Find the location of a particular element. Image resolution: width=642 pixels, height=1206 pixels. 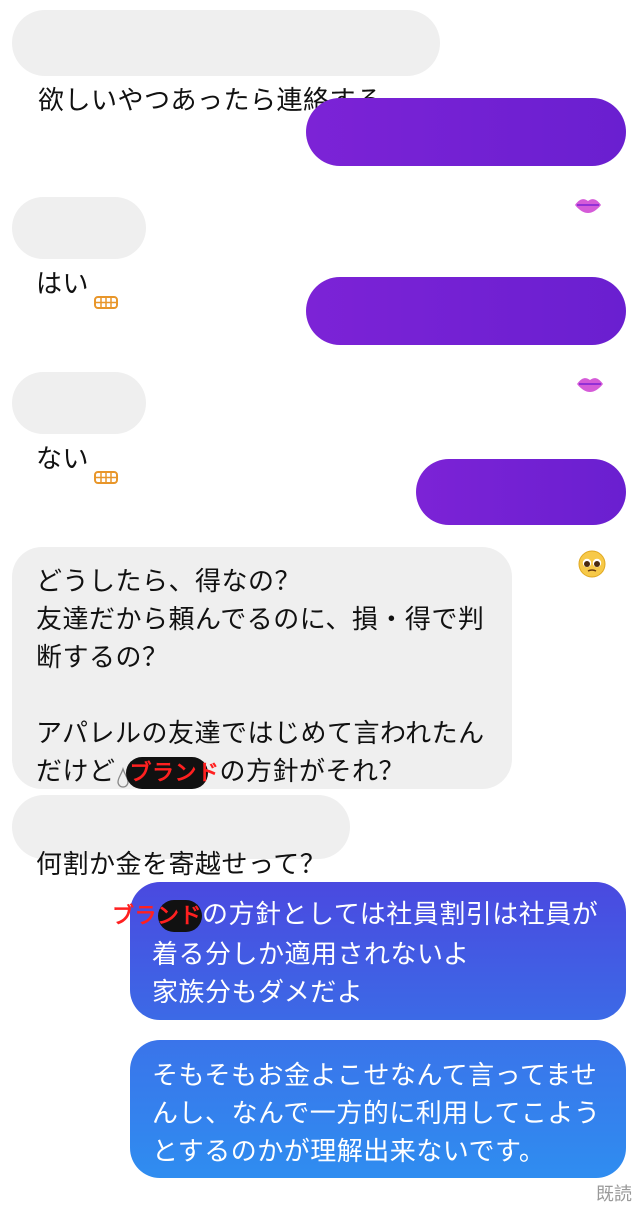

message-bubble-outgoing: 代わりに買えって？ is located at coordinates (466, 155).